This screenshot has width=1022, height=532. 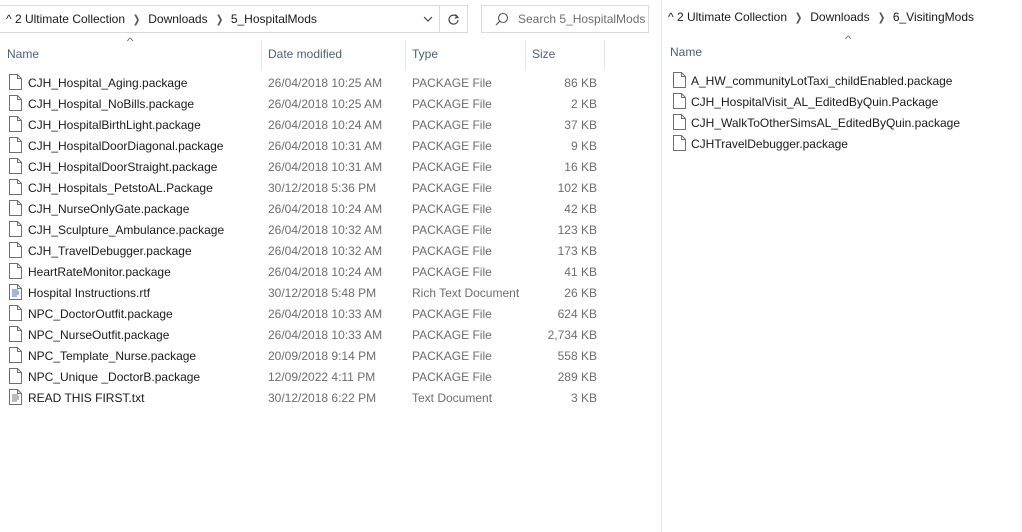 I want to click on file-name: HeartRateMonitor.package, so click(x=99, y=271).